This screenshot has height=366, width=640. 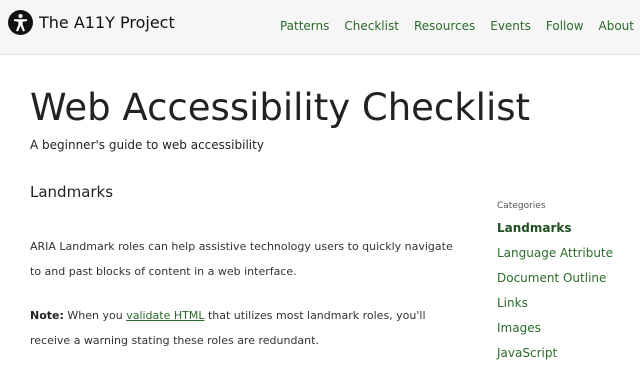 I want to click on nav-follow: Follow, so click(x=565, y=26).